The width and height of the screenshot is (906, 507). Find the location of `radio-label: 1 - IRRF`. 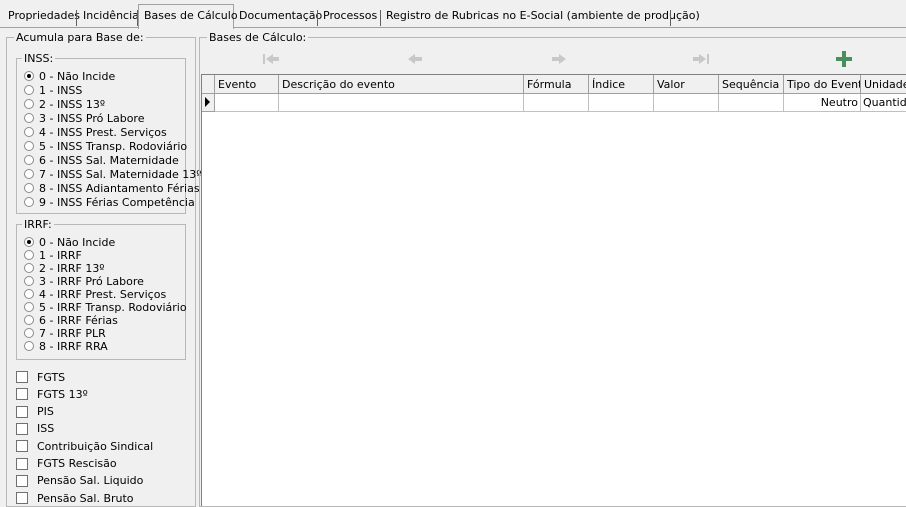

radio-label: 1 - IRRF is located at coordinates (60, 255).